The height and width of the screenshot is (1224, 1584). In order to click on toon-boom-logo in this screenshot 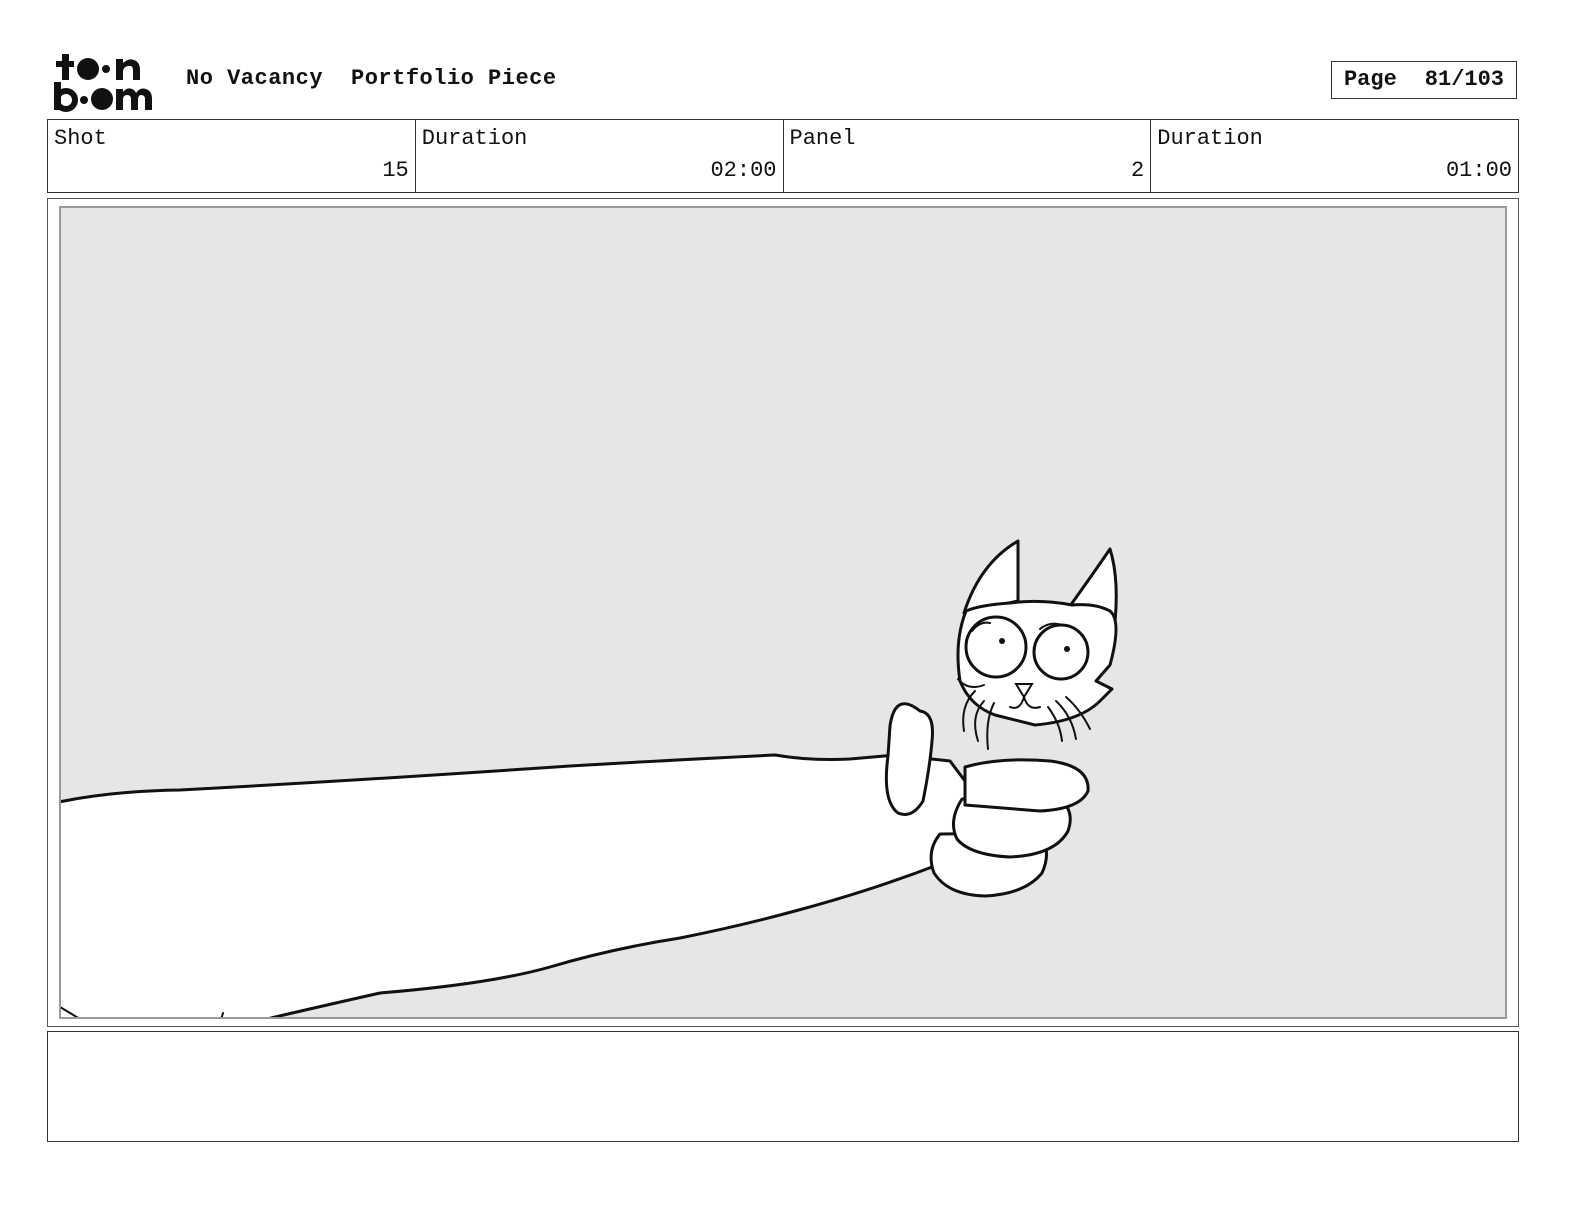, I will do `click(108, 81)`.